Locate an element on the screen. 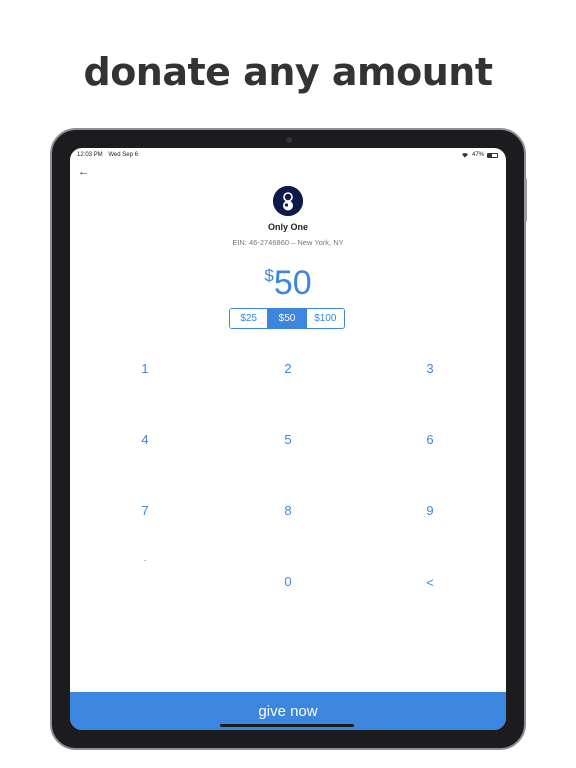 Image resolution: width=576 pixels, height=768 pixels. organization-logo is located at coordinates (288, 201).